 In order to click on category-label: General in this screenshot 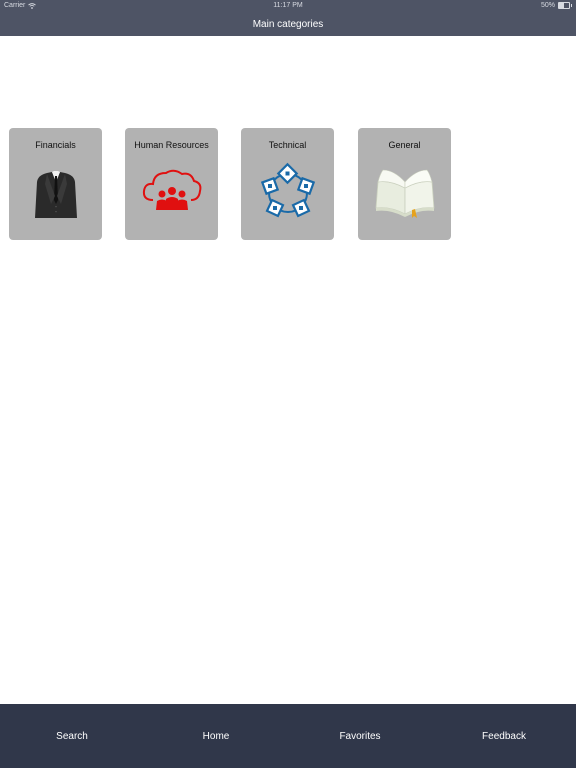, I will do `click(404, 145)`.